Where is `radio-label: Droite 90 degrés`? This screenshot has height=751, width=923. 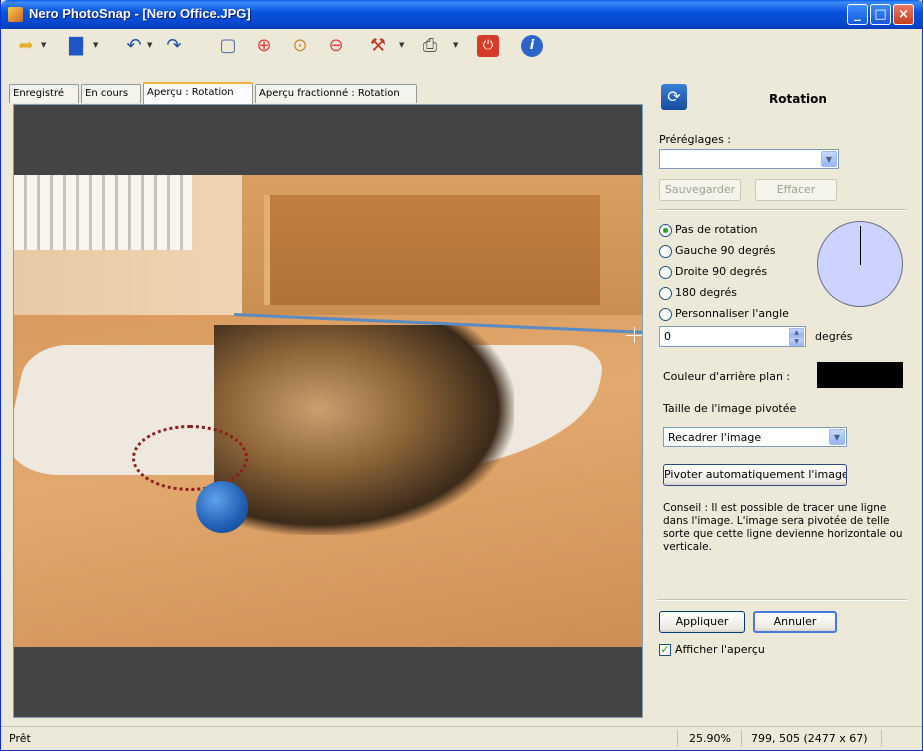 radio-label: Droite 90 degrés is located at coordinates (721, 271).